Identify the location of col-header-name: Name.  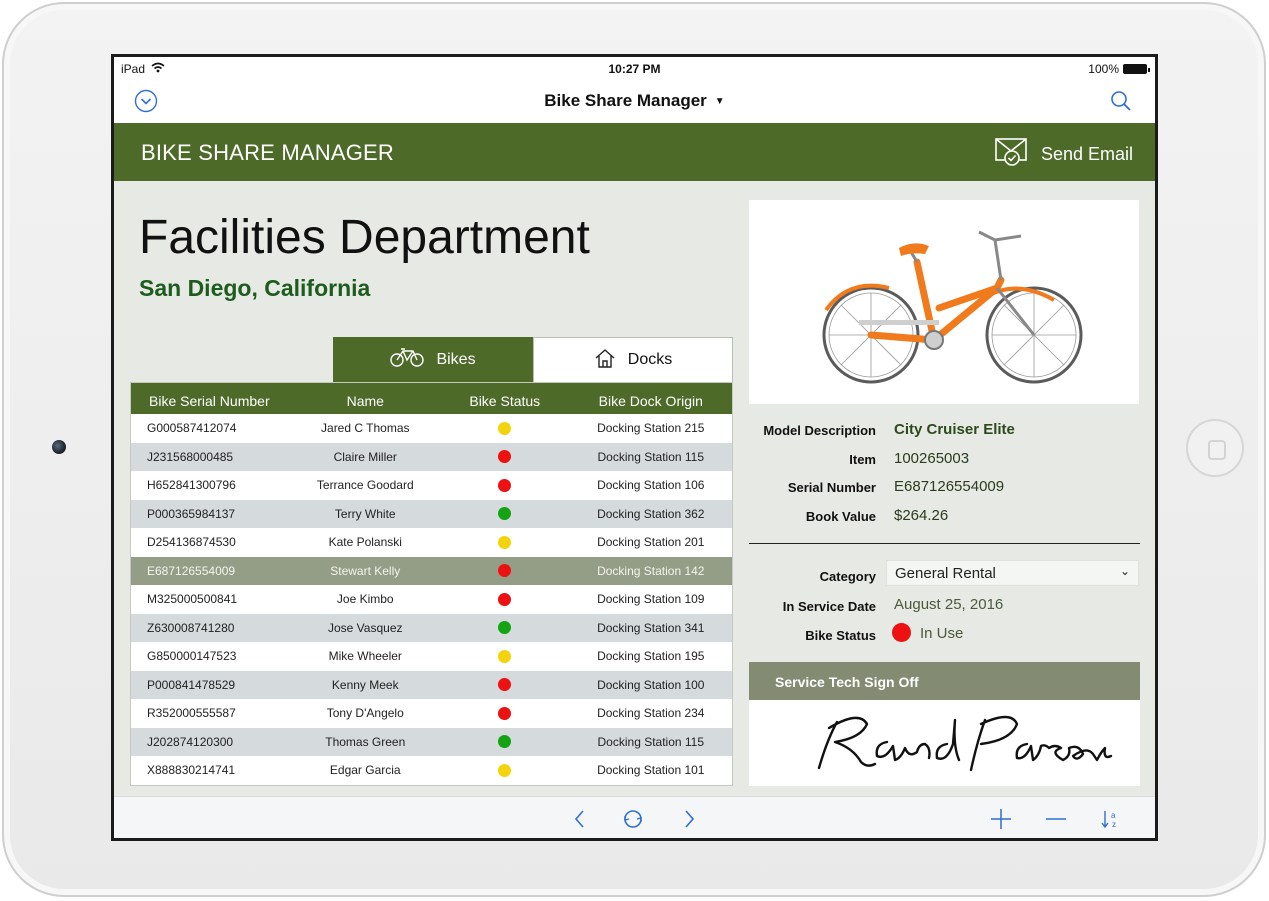
(365, 401).